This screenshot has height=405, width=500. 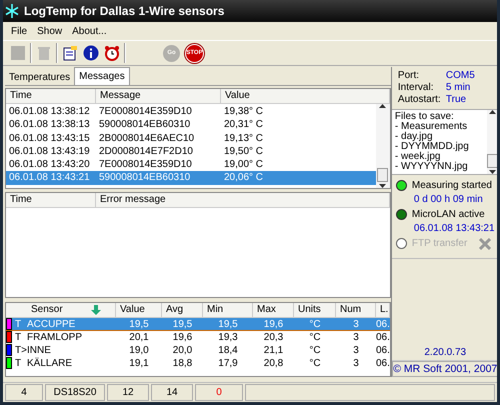 I want to click on file-list-item: - WYYYYNN.jpg, so click(x=431, y=167).